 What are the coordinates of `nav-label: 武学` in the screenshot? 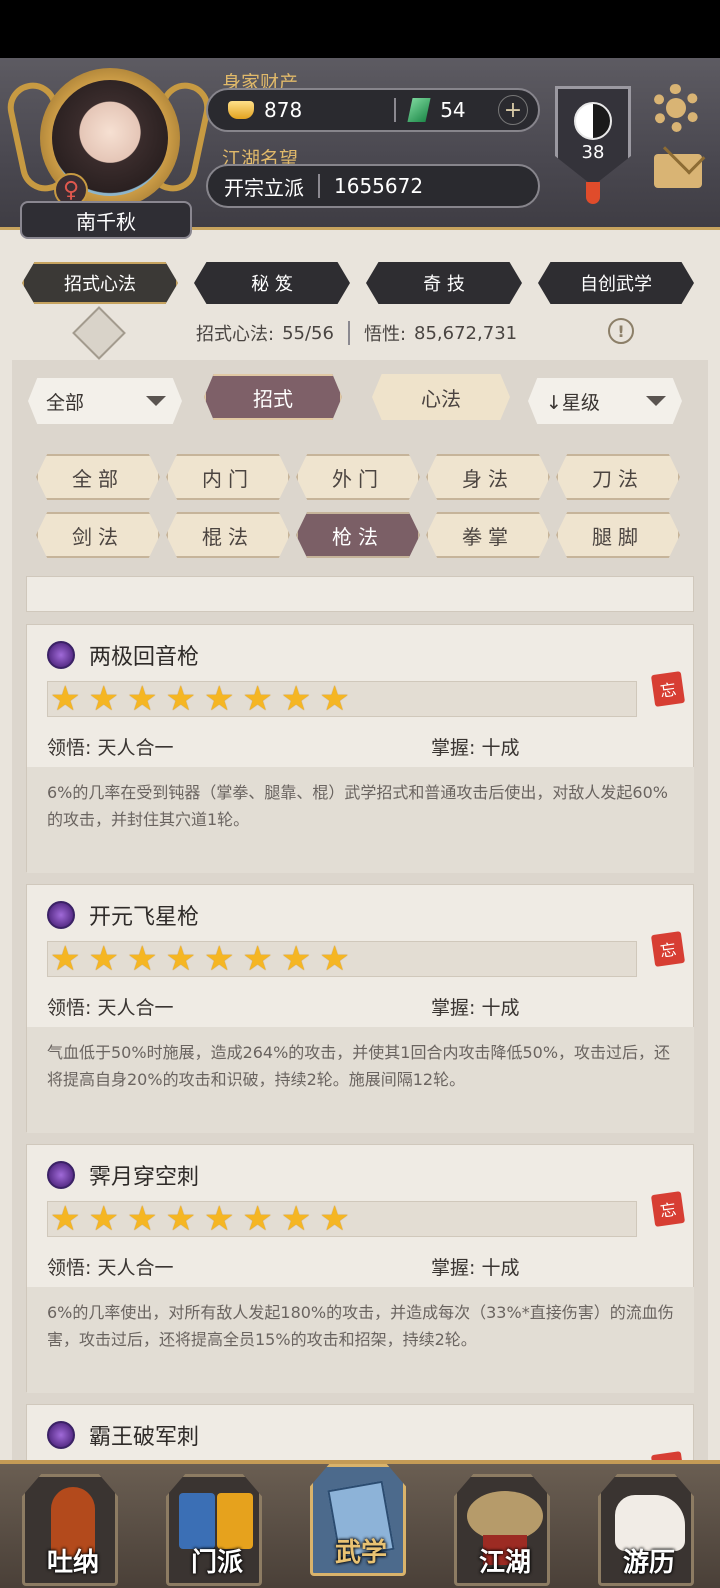 It's located at (360, 1553).